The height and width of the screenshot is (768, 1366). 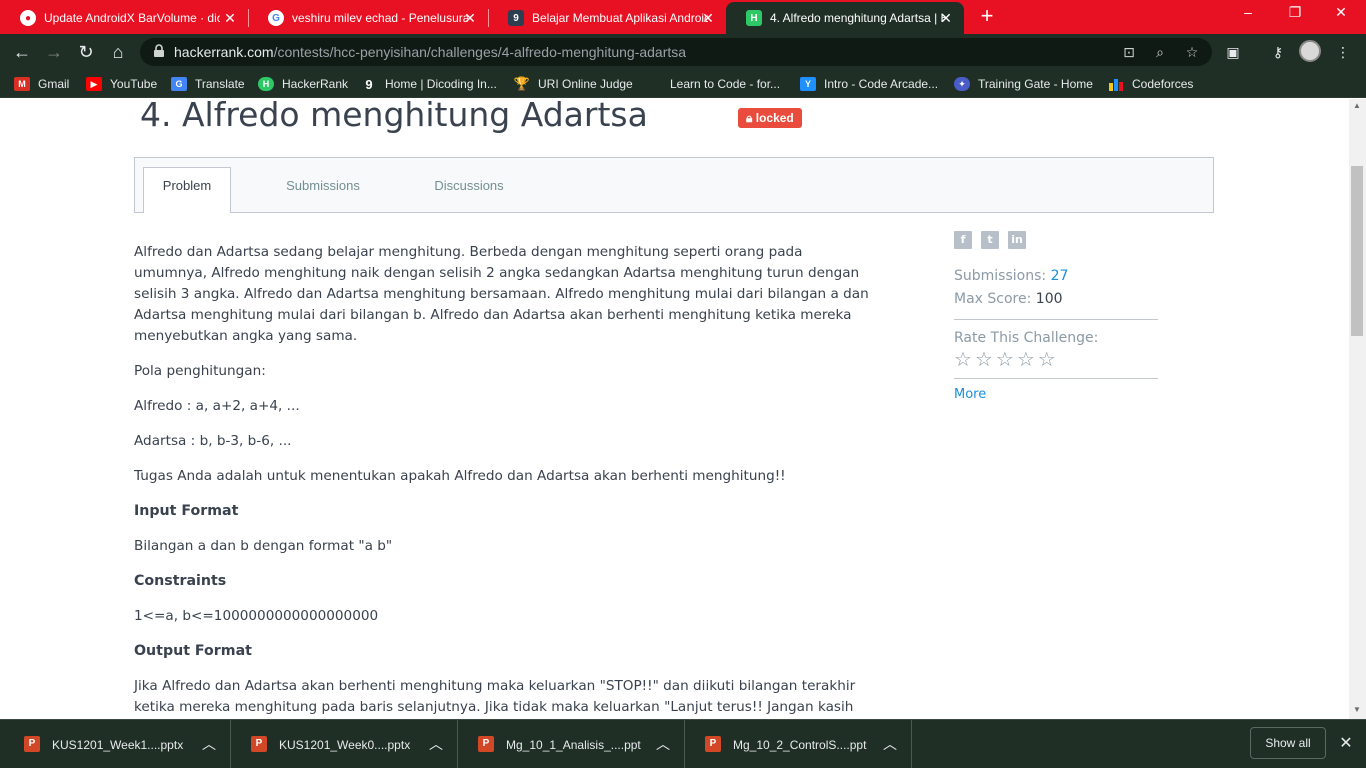 What do you see at coordinates (1248, 12) in the screenshot?
I see `minimize-button: –` at bounding box center [1248, 12].